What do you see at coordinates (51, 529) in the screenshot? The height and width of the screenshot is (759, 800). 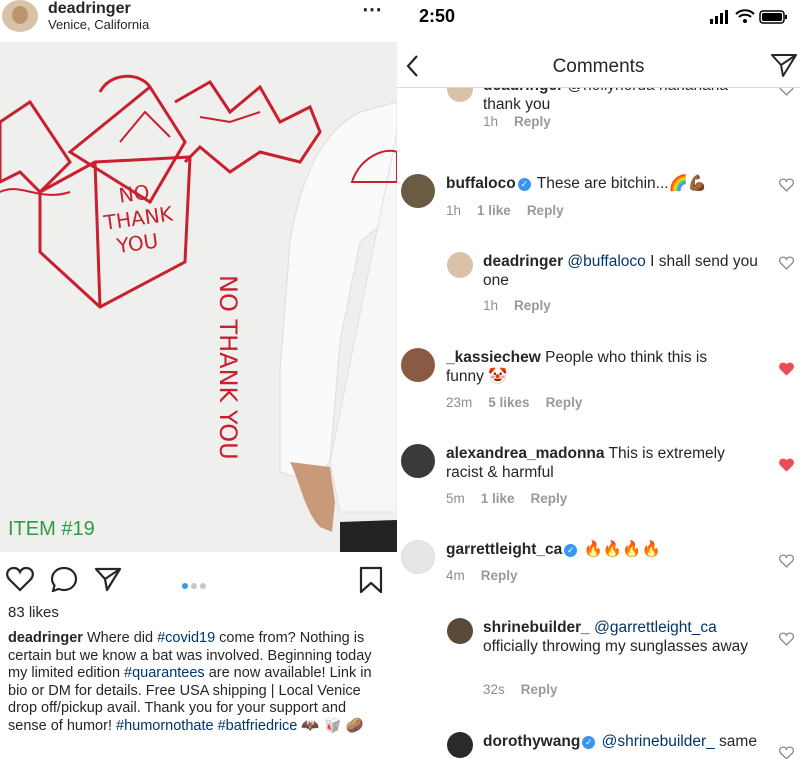 I see `item-label: ITEM #19` at bounding box center [51, 529].